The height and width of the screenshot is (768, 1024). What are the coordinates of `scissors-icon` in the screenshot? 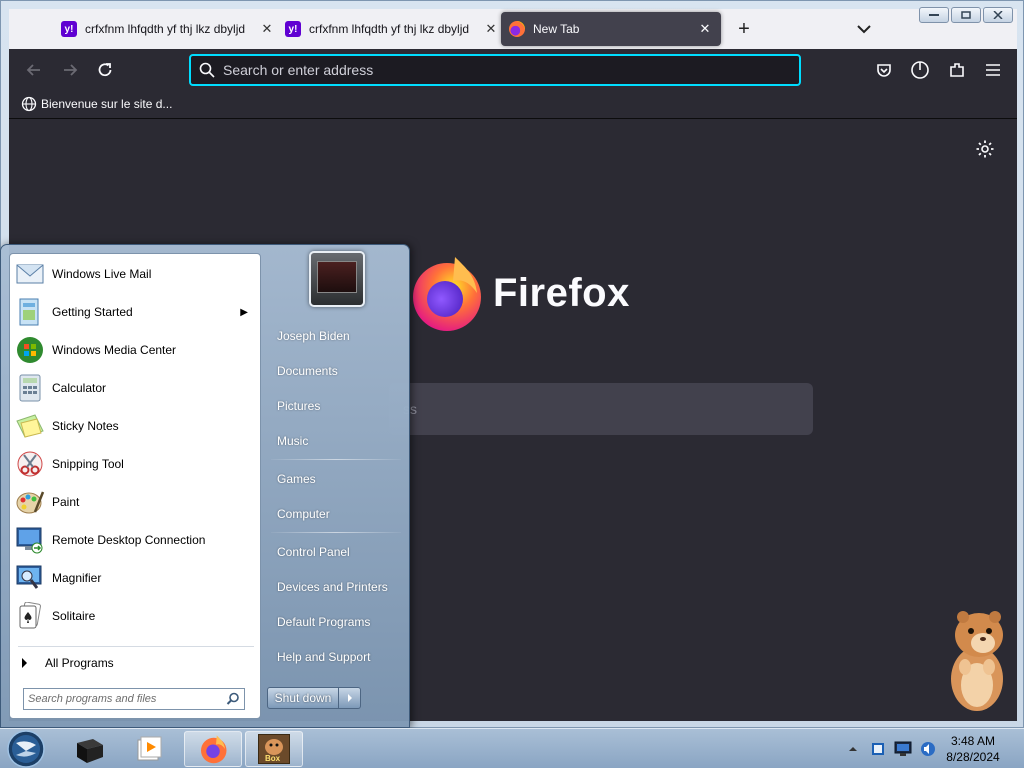 It's located at (30, 464).